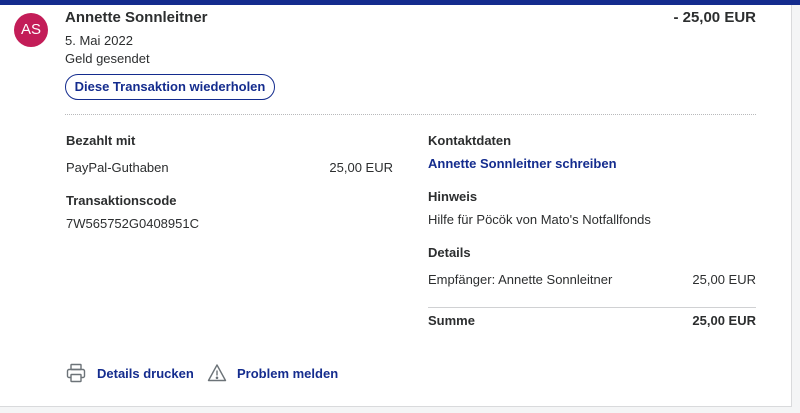  Describe the element at coordinates (451, 320) in the screenshot. I see `sum-label: Summe` at that location.